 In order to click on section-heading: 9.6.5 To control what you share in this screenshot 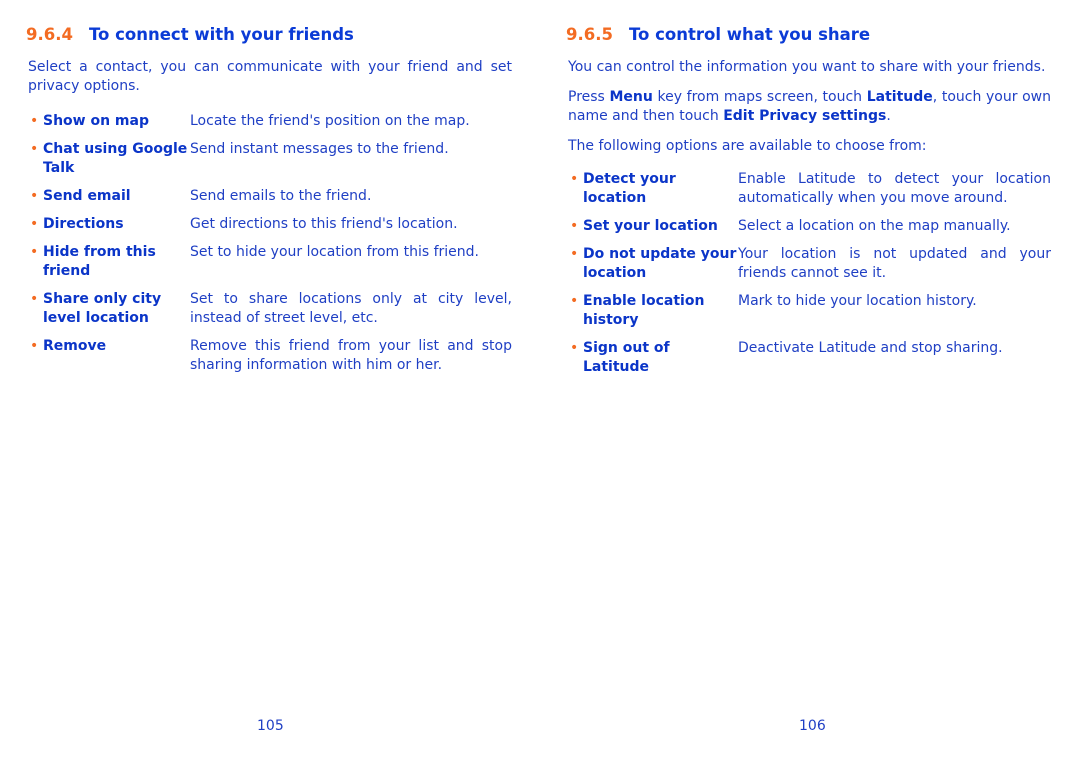, I will do `click(718, 34)`.